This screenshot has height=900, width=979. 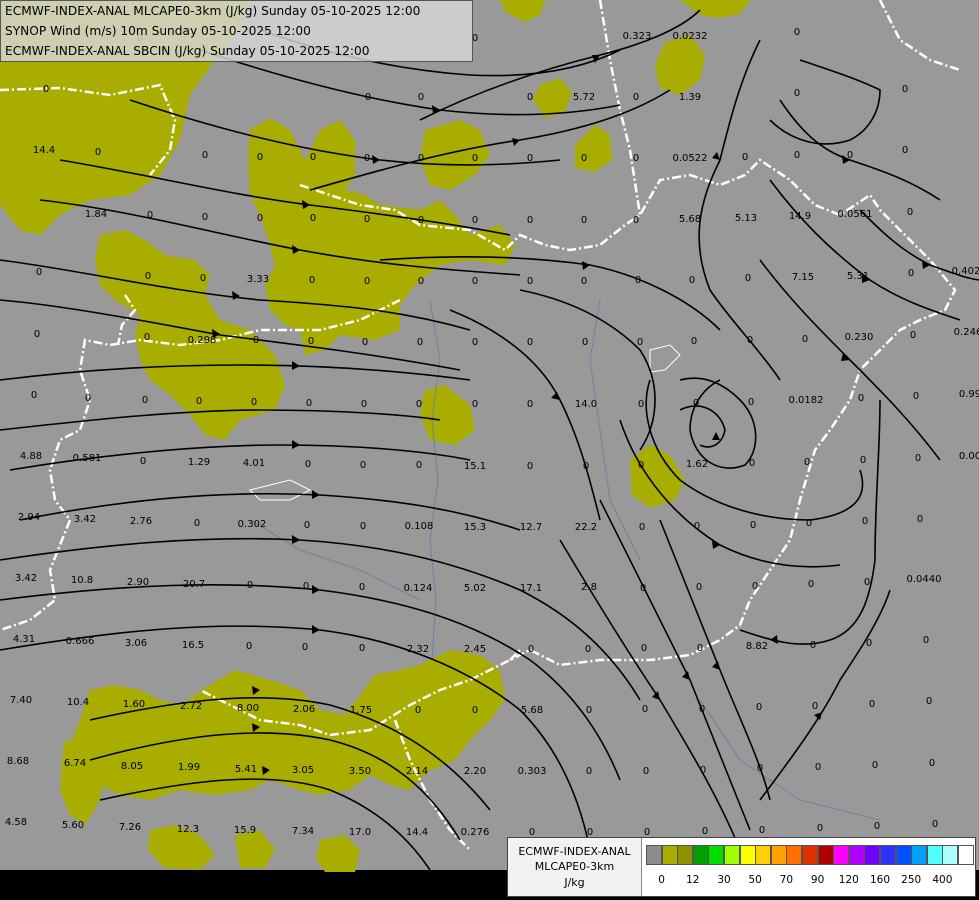 What do you see at coordinates (724, 880) in the screenshot?
I see `legend-tick-label: 30` at bounding box center [724, 880].